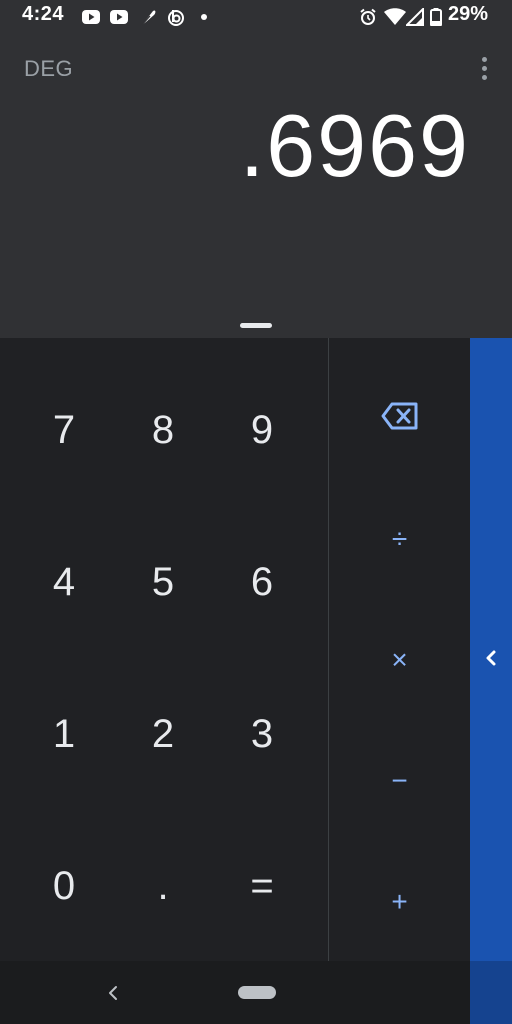 This screenshot has width=512, height=1024. I want to click on status-time: 4:24, so click(43, 14).